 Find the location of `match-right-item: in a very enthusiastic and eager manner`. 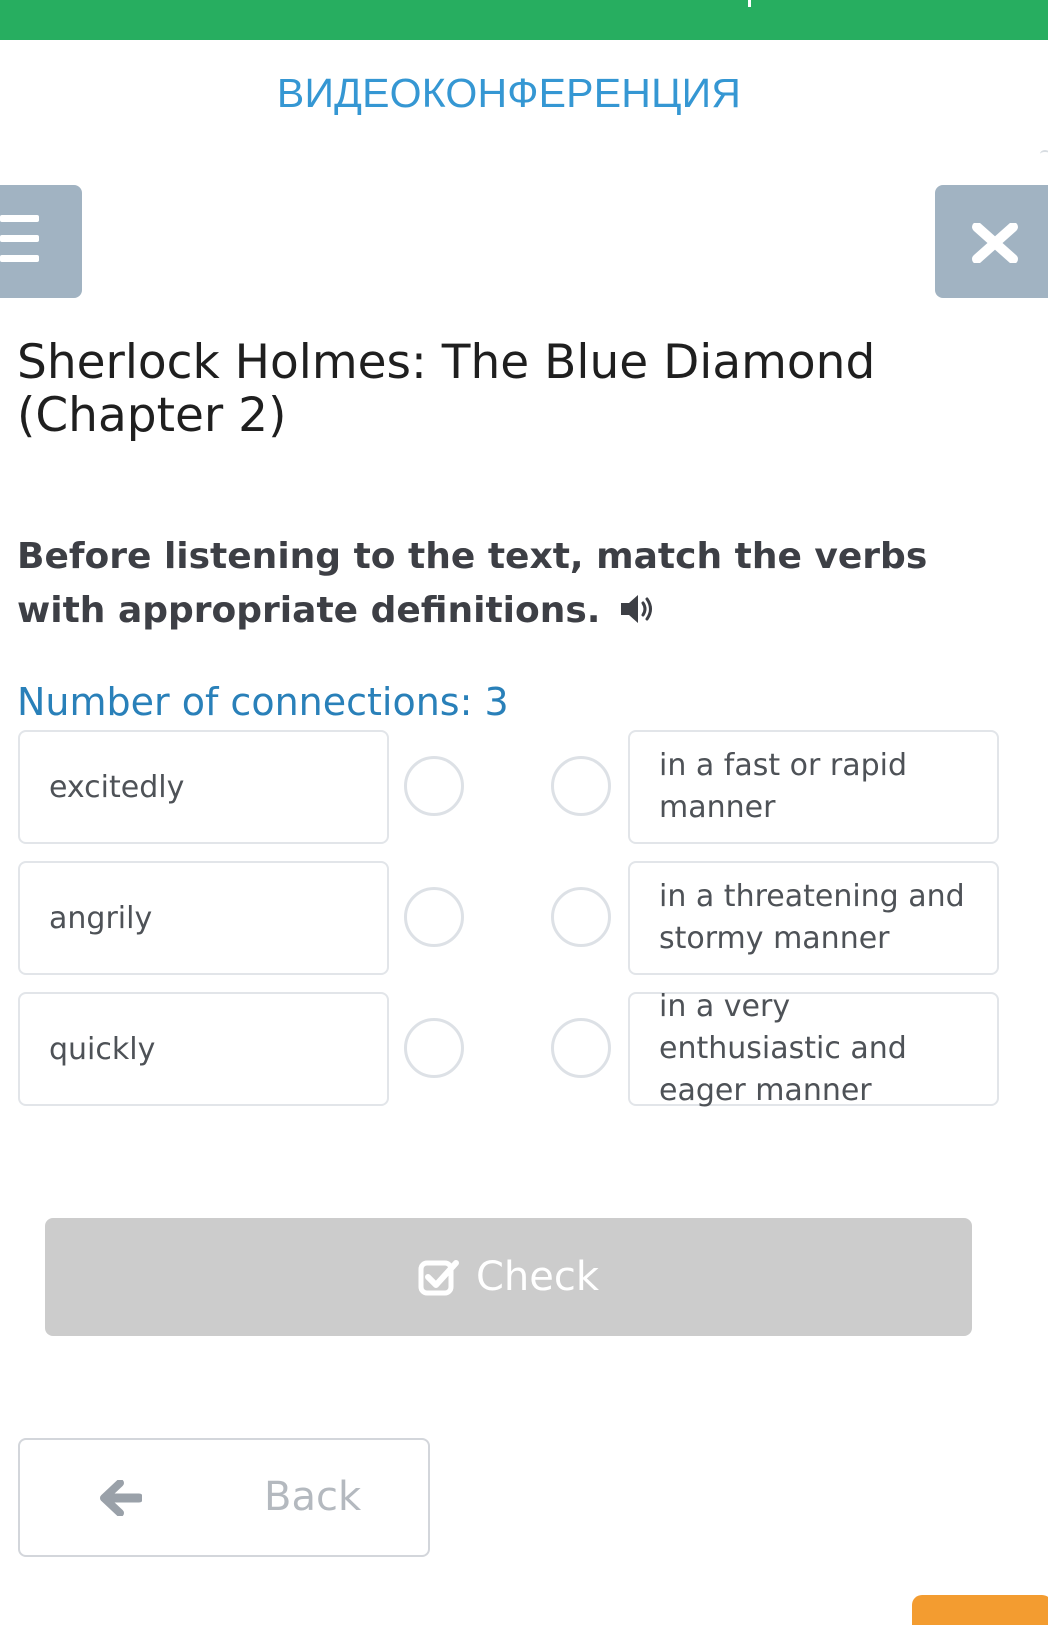

match-right-item: in a very enthusiastic and eager manner is located at coordinates (813, 1048).